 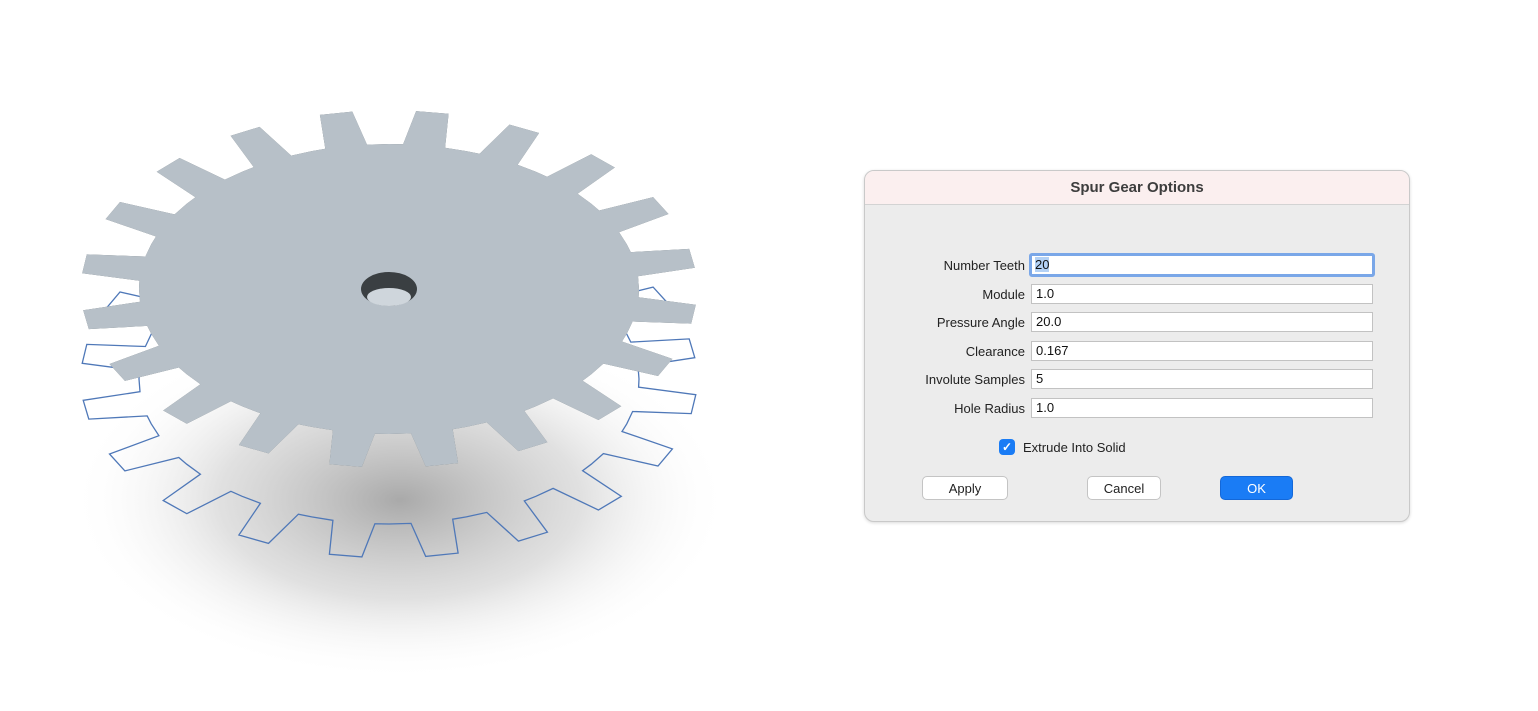 I want to click on field-row-number-teeth: Number Teeth 20, so click(x=1120, y=265).